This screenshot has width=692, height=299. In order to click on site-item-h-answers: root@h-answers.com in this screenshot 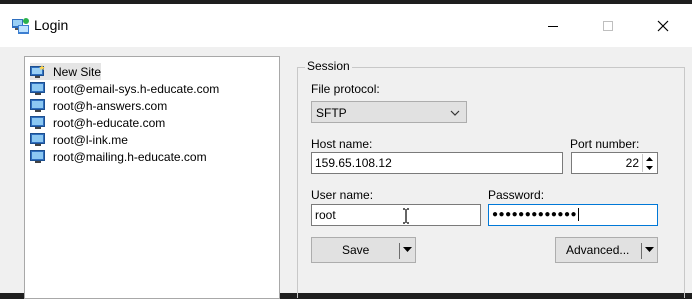, I will do `click(98, 105)`.